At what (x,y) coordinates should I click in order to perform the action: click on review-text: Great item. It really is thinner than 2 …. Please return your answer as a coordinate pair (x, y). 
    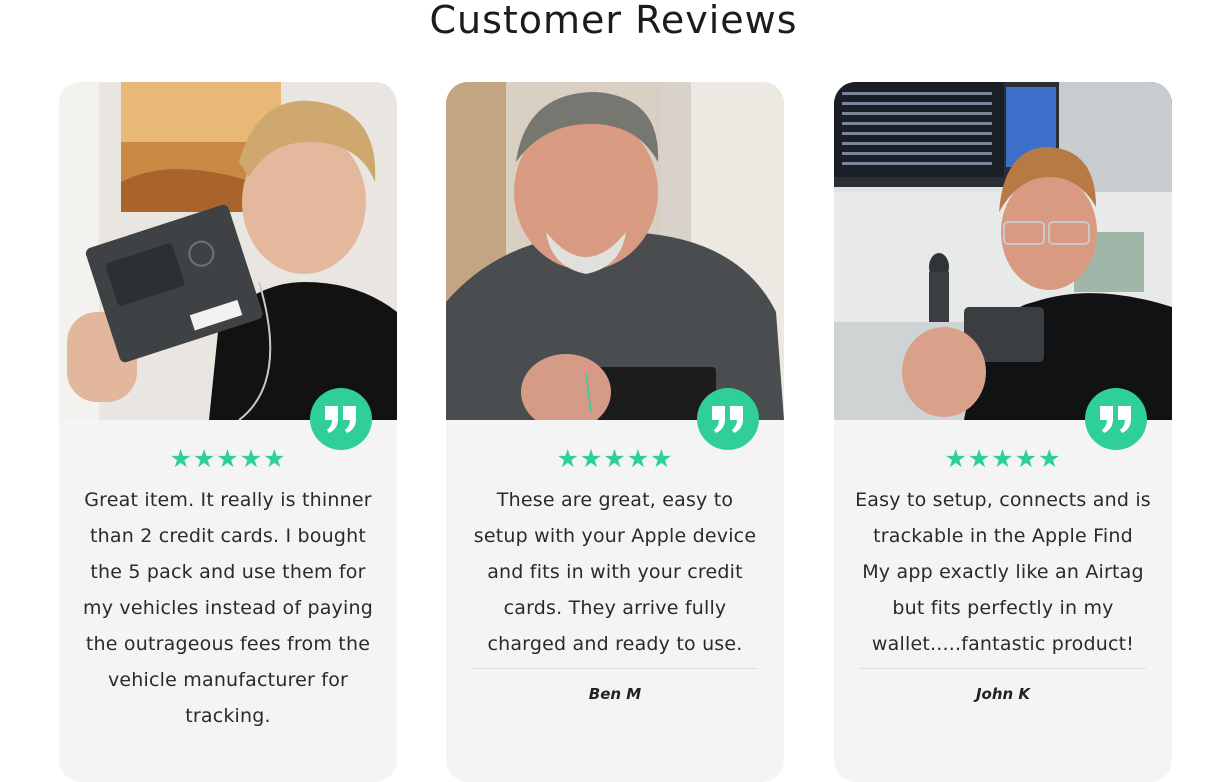
    Looking at the image, I should click on (228, 608).